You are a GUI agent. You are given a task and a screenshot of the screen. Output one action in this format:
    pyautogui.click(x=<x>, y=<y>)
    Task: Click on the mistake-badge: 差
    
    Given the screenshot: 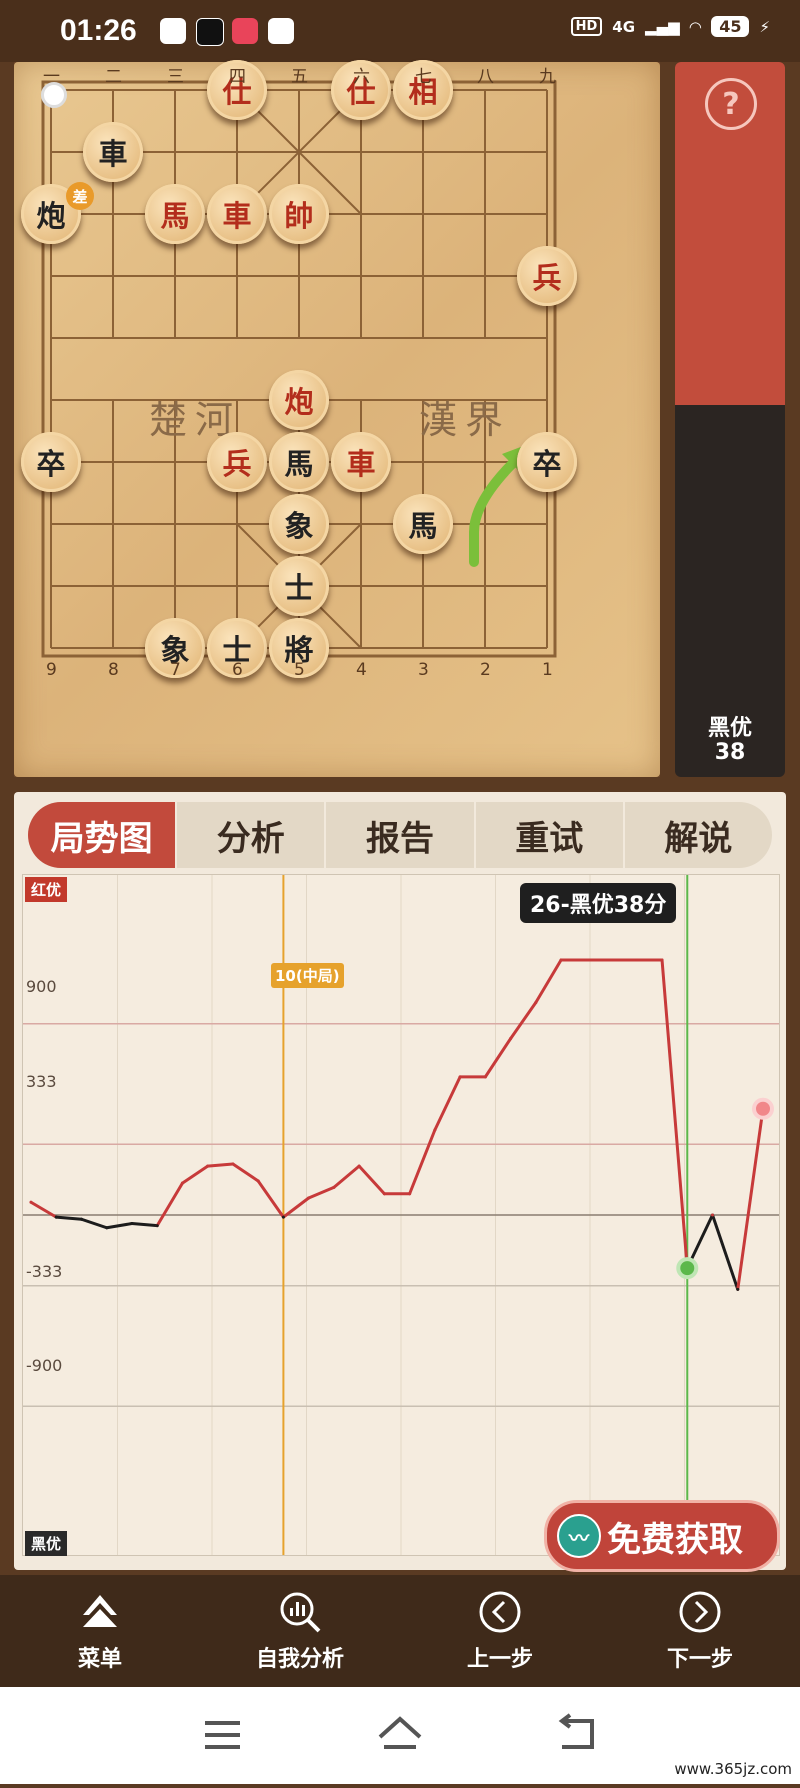 What is the action you would take?
    pyautogui.click(x=80, y=196)
    